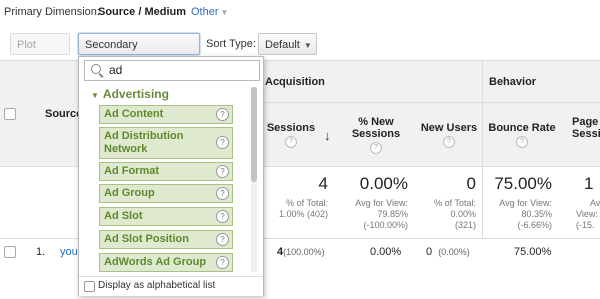 This screenshot has height=299, width=600. What do you see at coordinates (166, 171) in the screenshot?
I see `dimension-item-ad-format: Ad Format?` at bounding box center [166, 171].